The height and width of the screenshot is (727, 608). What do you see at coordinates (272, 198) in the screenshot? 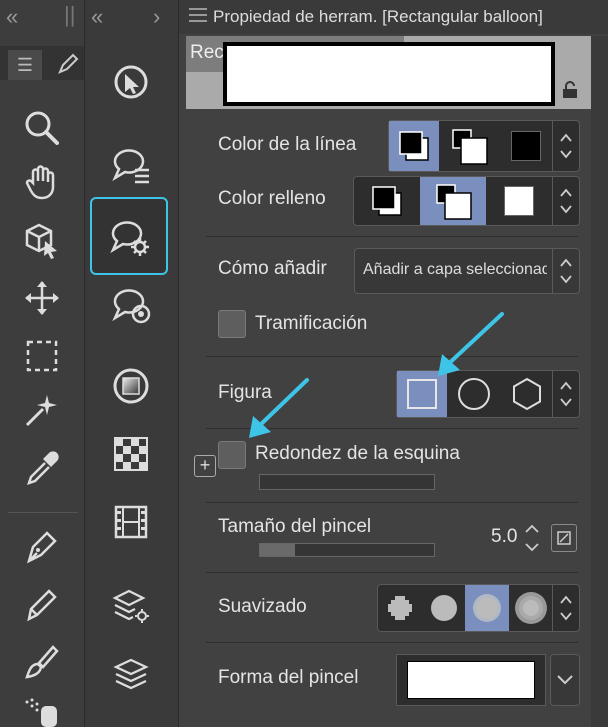
I see `fill-color-label: Color relleno` at bounding box center [272, 198].